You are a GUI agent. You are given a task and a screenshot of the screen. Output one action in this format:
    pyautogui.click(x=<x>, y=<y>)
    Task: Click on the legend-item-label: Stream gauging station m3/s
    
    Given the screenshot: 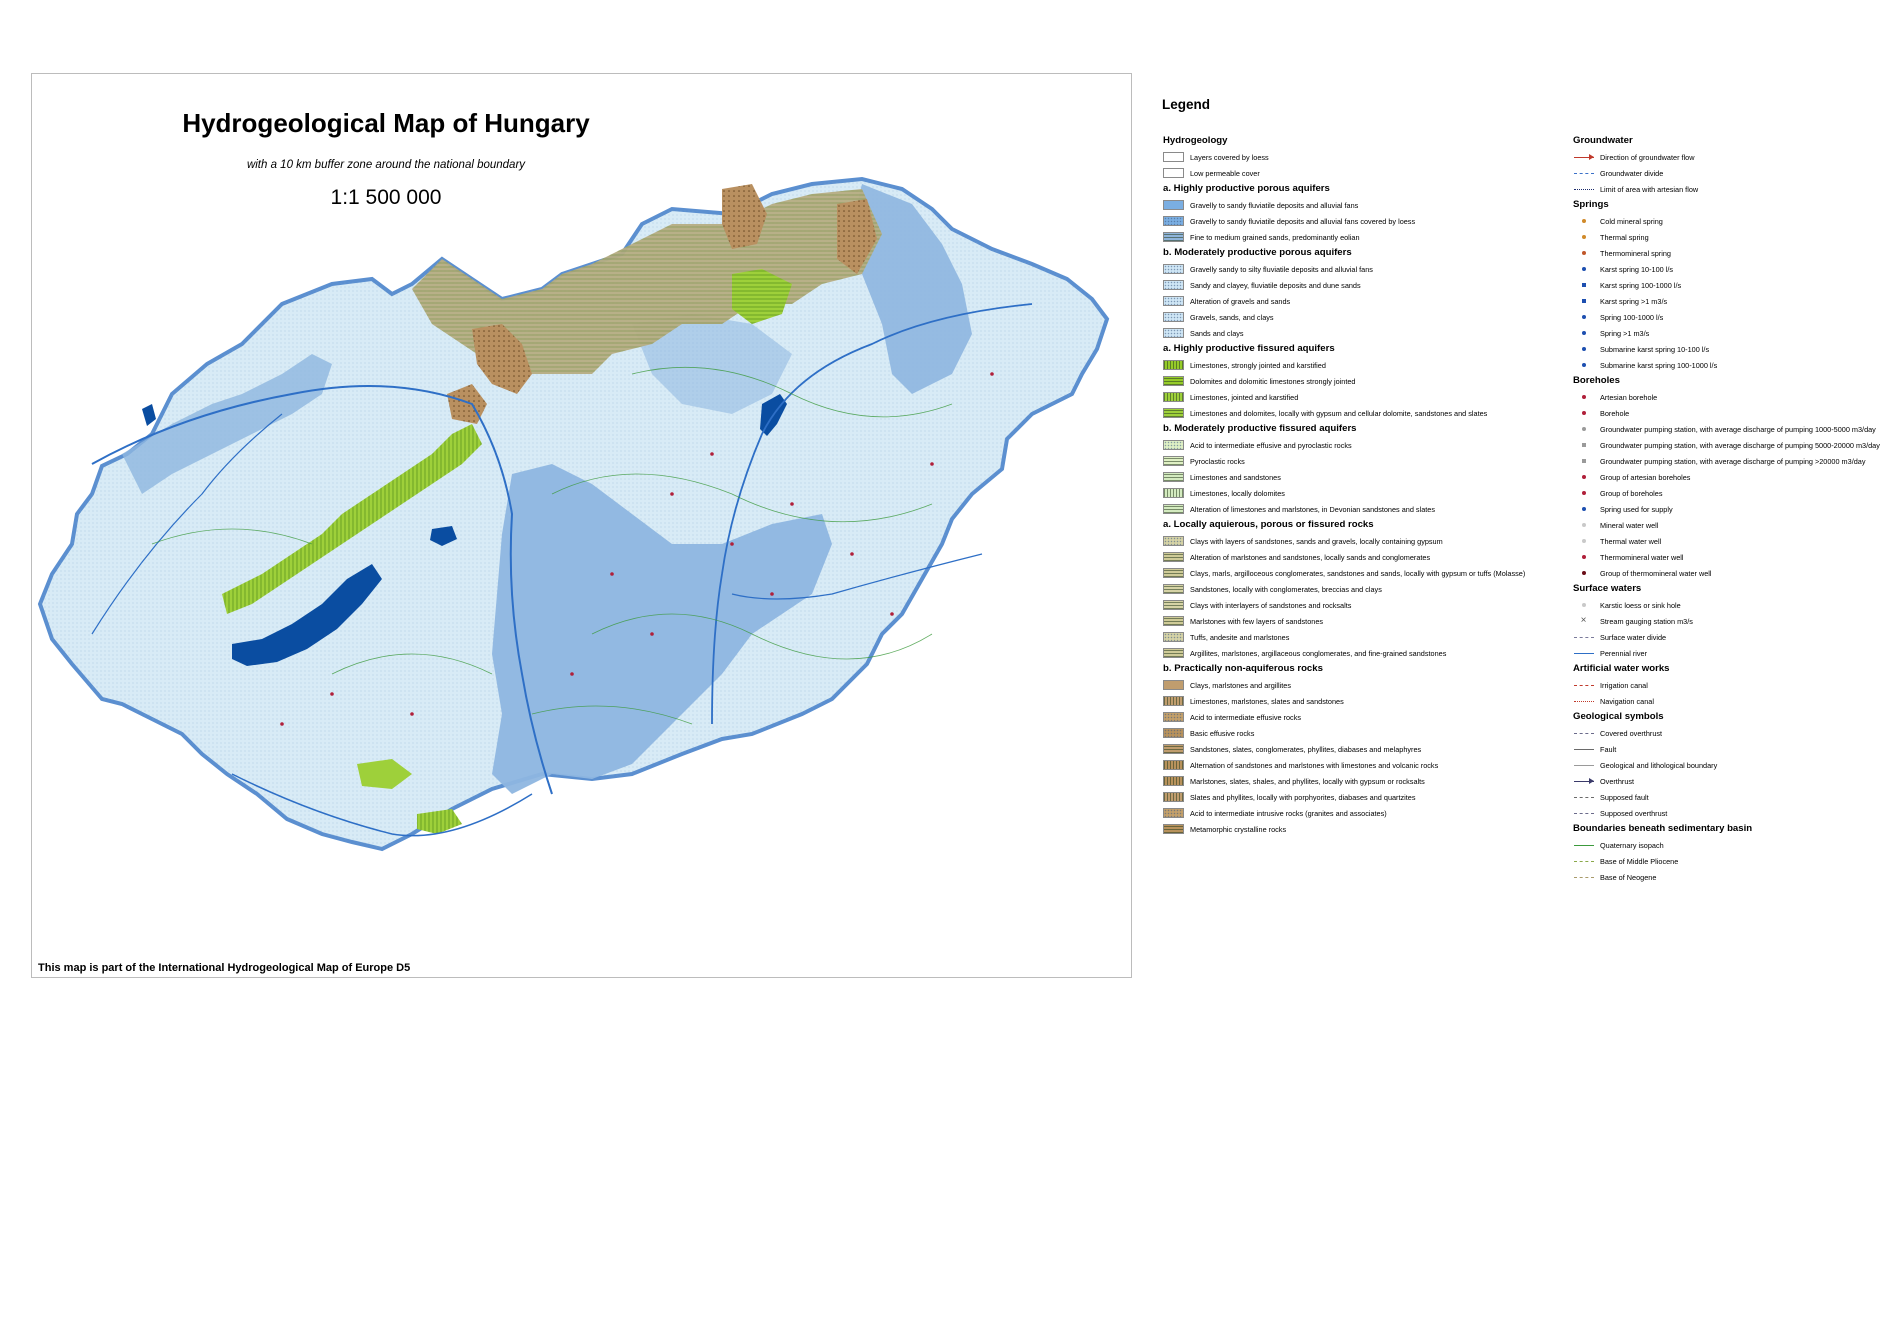 What is the action you would take?
    pyautogui.click(x=1646, y=621)
    